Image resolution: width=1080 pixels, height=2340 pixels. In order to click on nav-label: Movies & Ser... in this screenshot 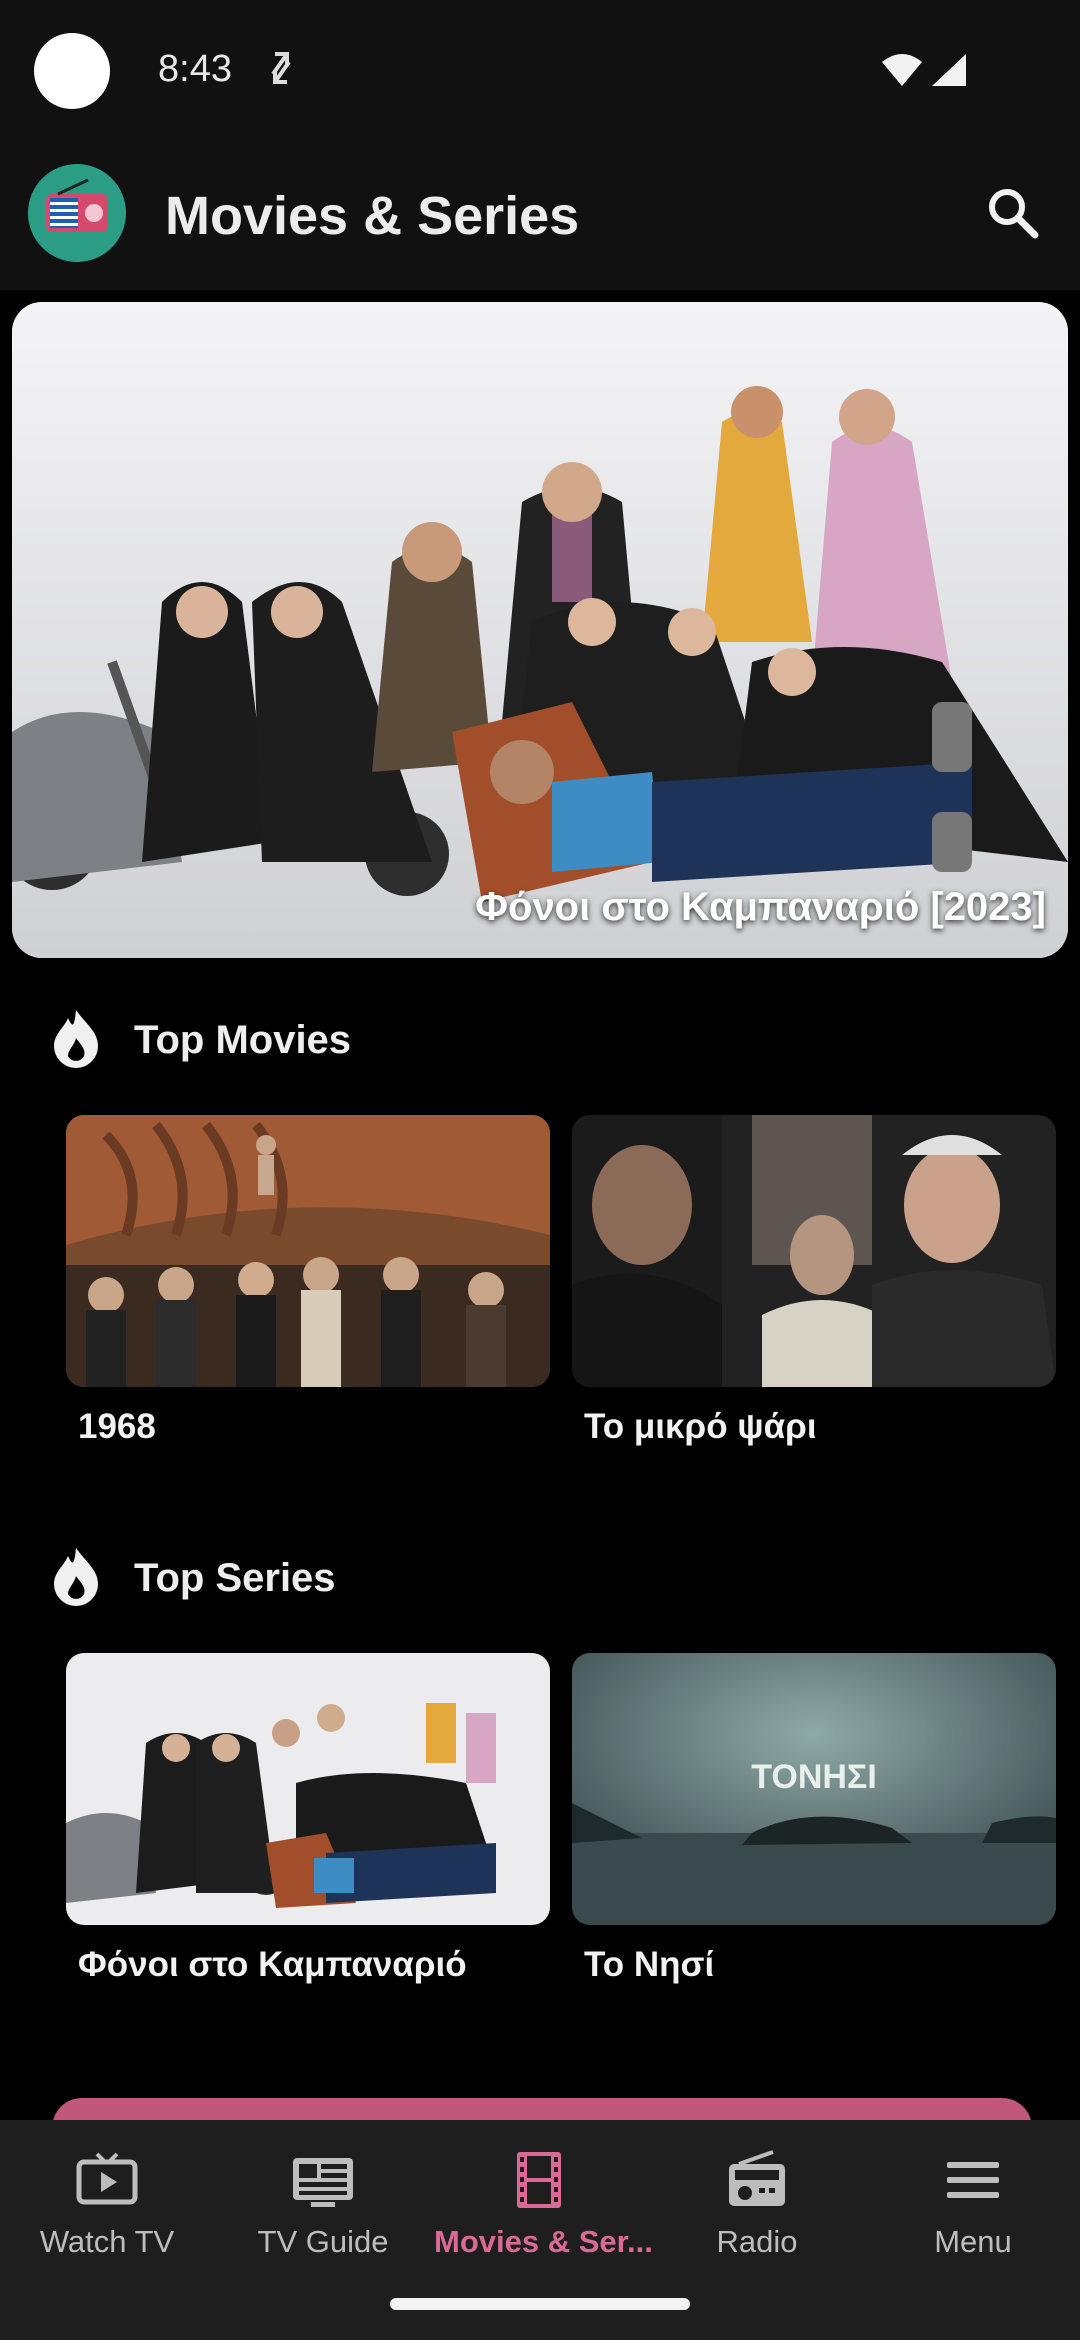, I will do `click(543, 2241)`.